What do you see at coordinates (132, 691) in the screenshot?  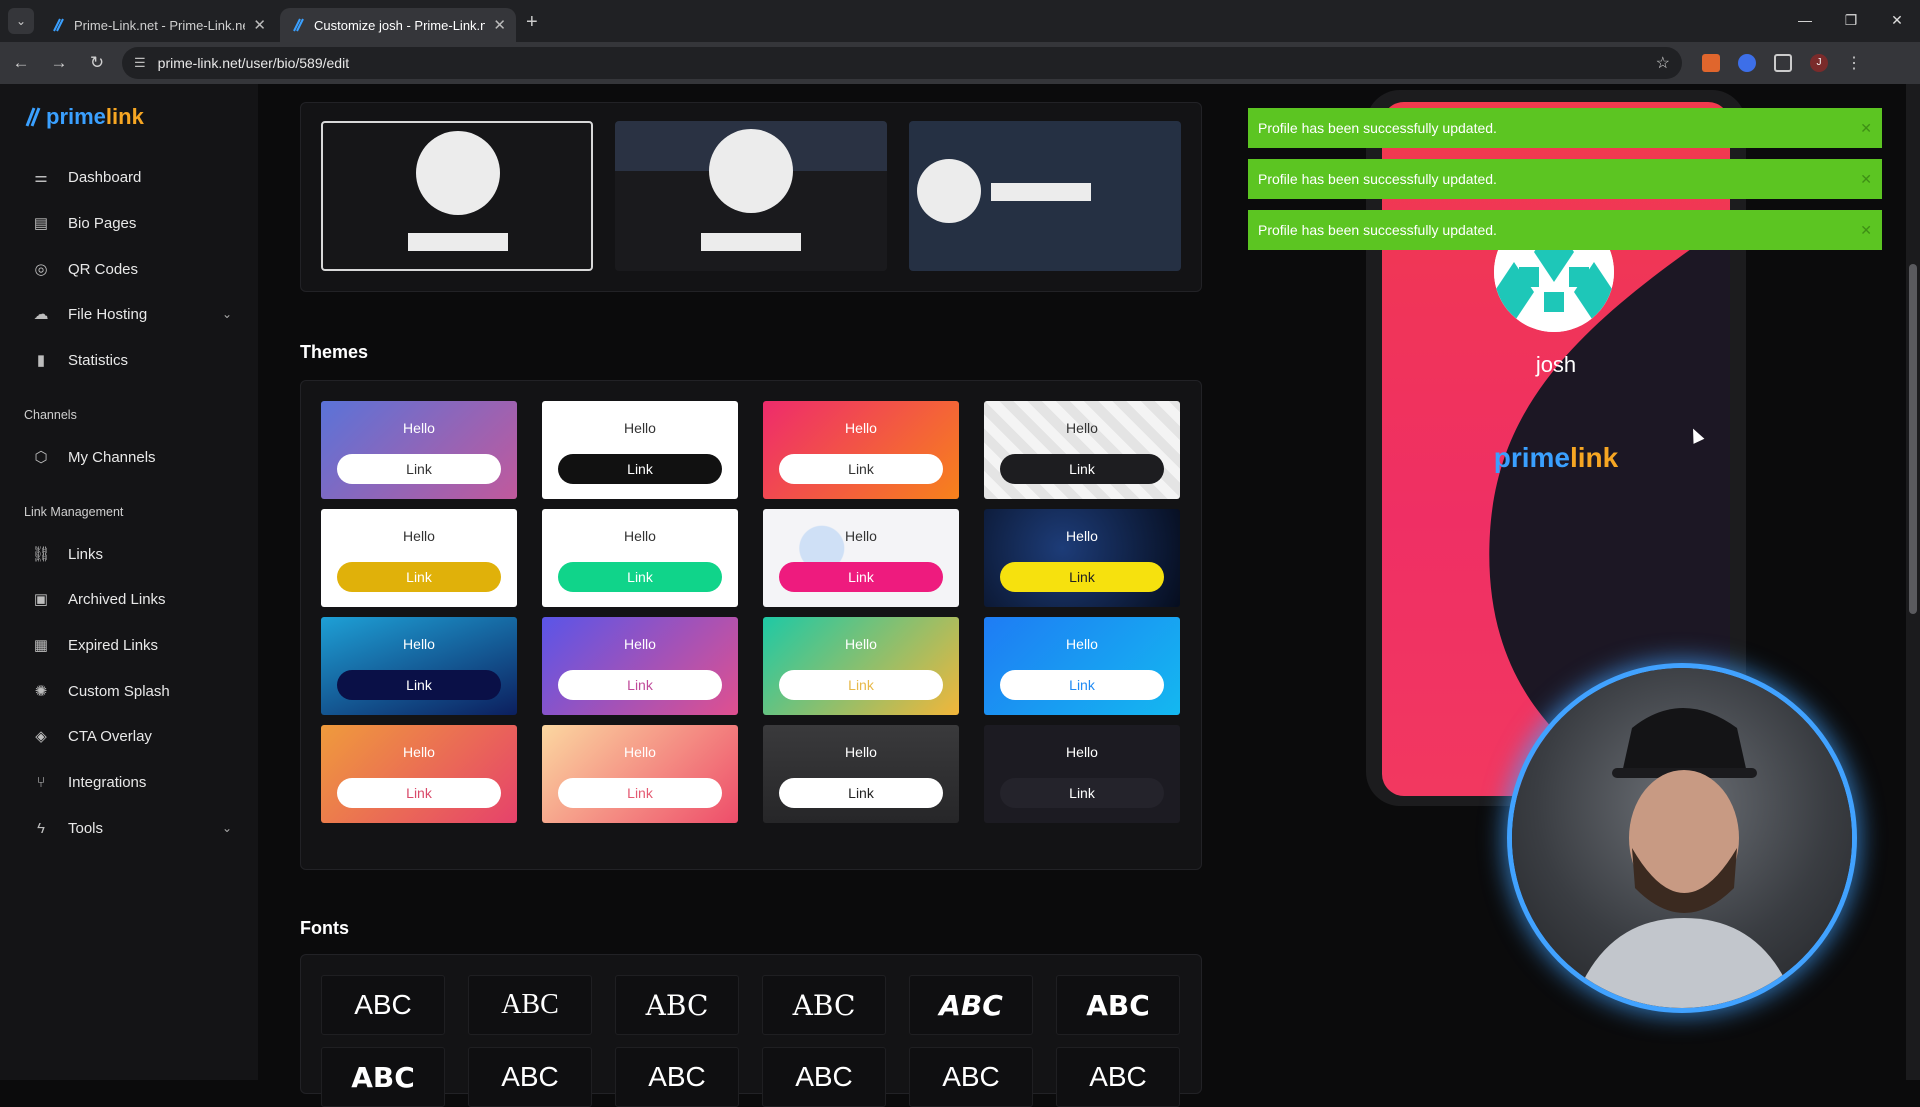 I see `sidebar-item-custom-splash: ✺ Custom Splash` at bounding box center [132, 691].